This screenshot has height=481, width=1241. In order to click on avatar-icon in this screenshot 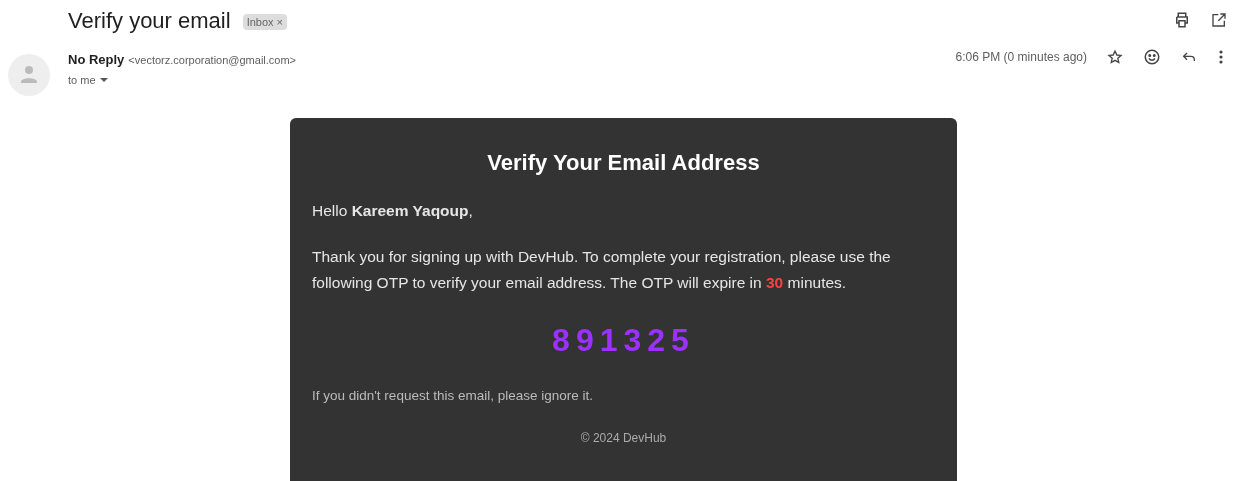, I will do `click(29, 75)`.